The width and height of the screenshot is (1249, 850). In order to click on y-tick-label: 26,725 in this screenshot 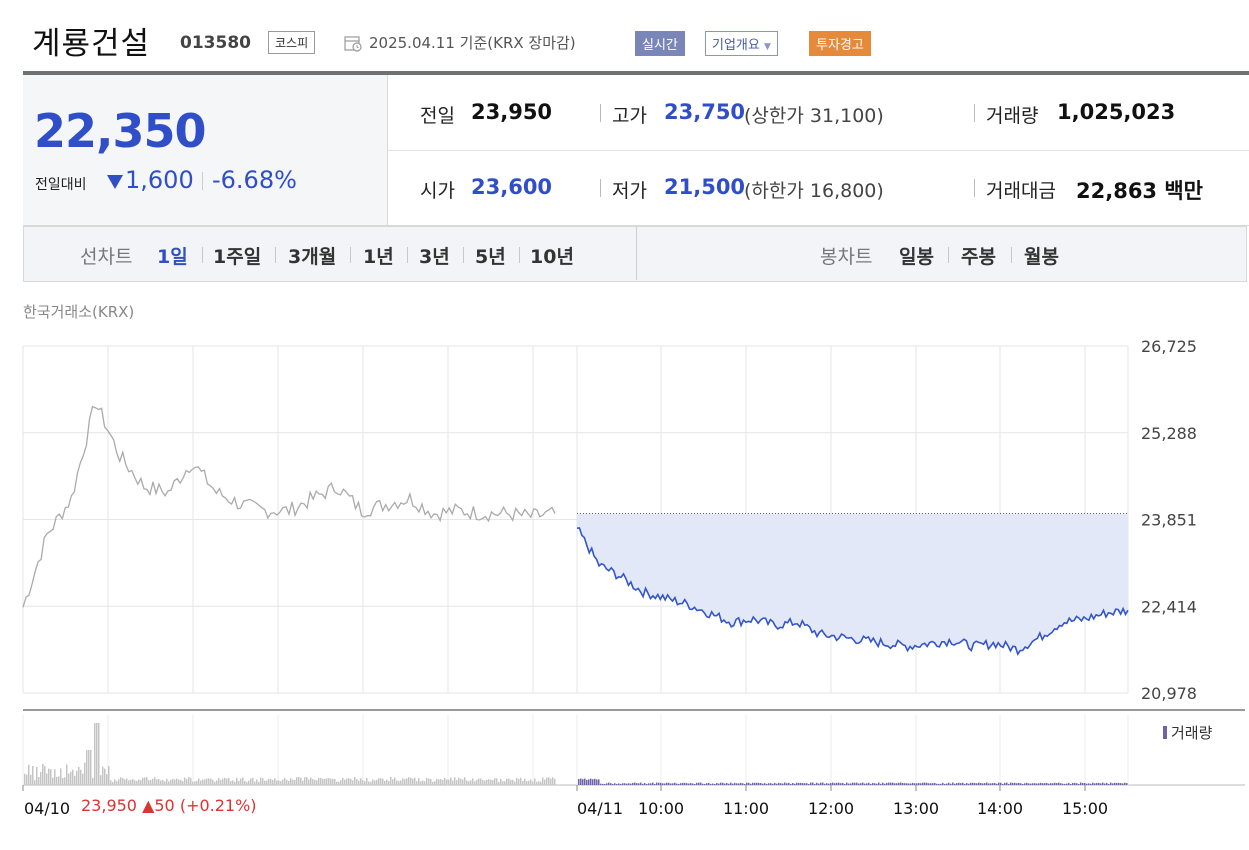, I will do `click(1169, 346)`.